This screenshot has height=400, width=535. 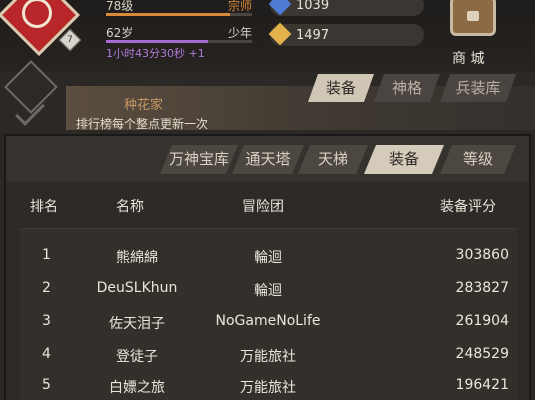 What do you see at coordinates (482, 354) in the screenshot?
I see `row-score: 248529` at bounding box center [482, 354].